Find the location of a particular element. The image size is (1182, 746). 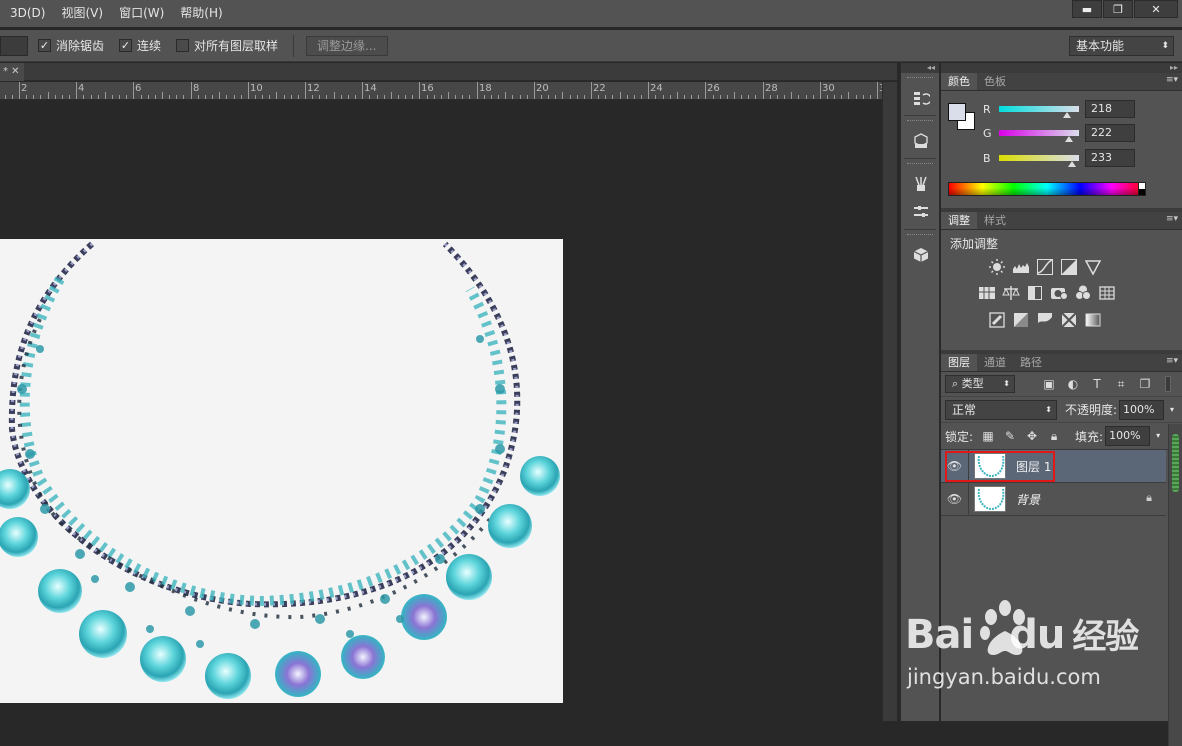

layer-row-layer1: 👁︎ 图层 1 is located at coordinates (1053, 466).